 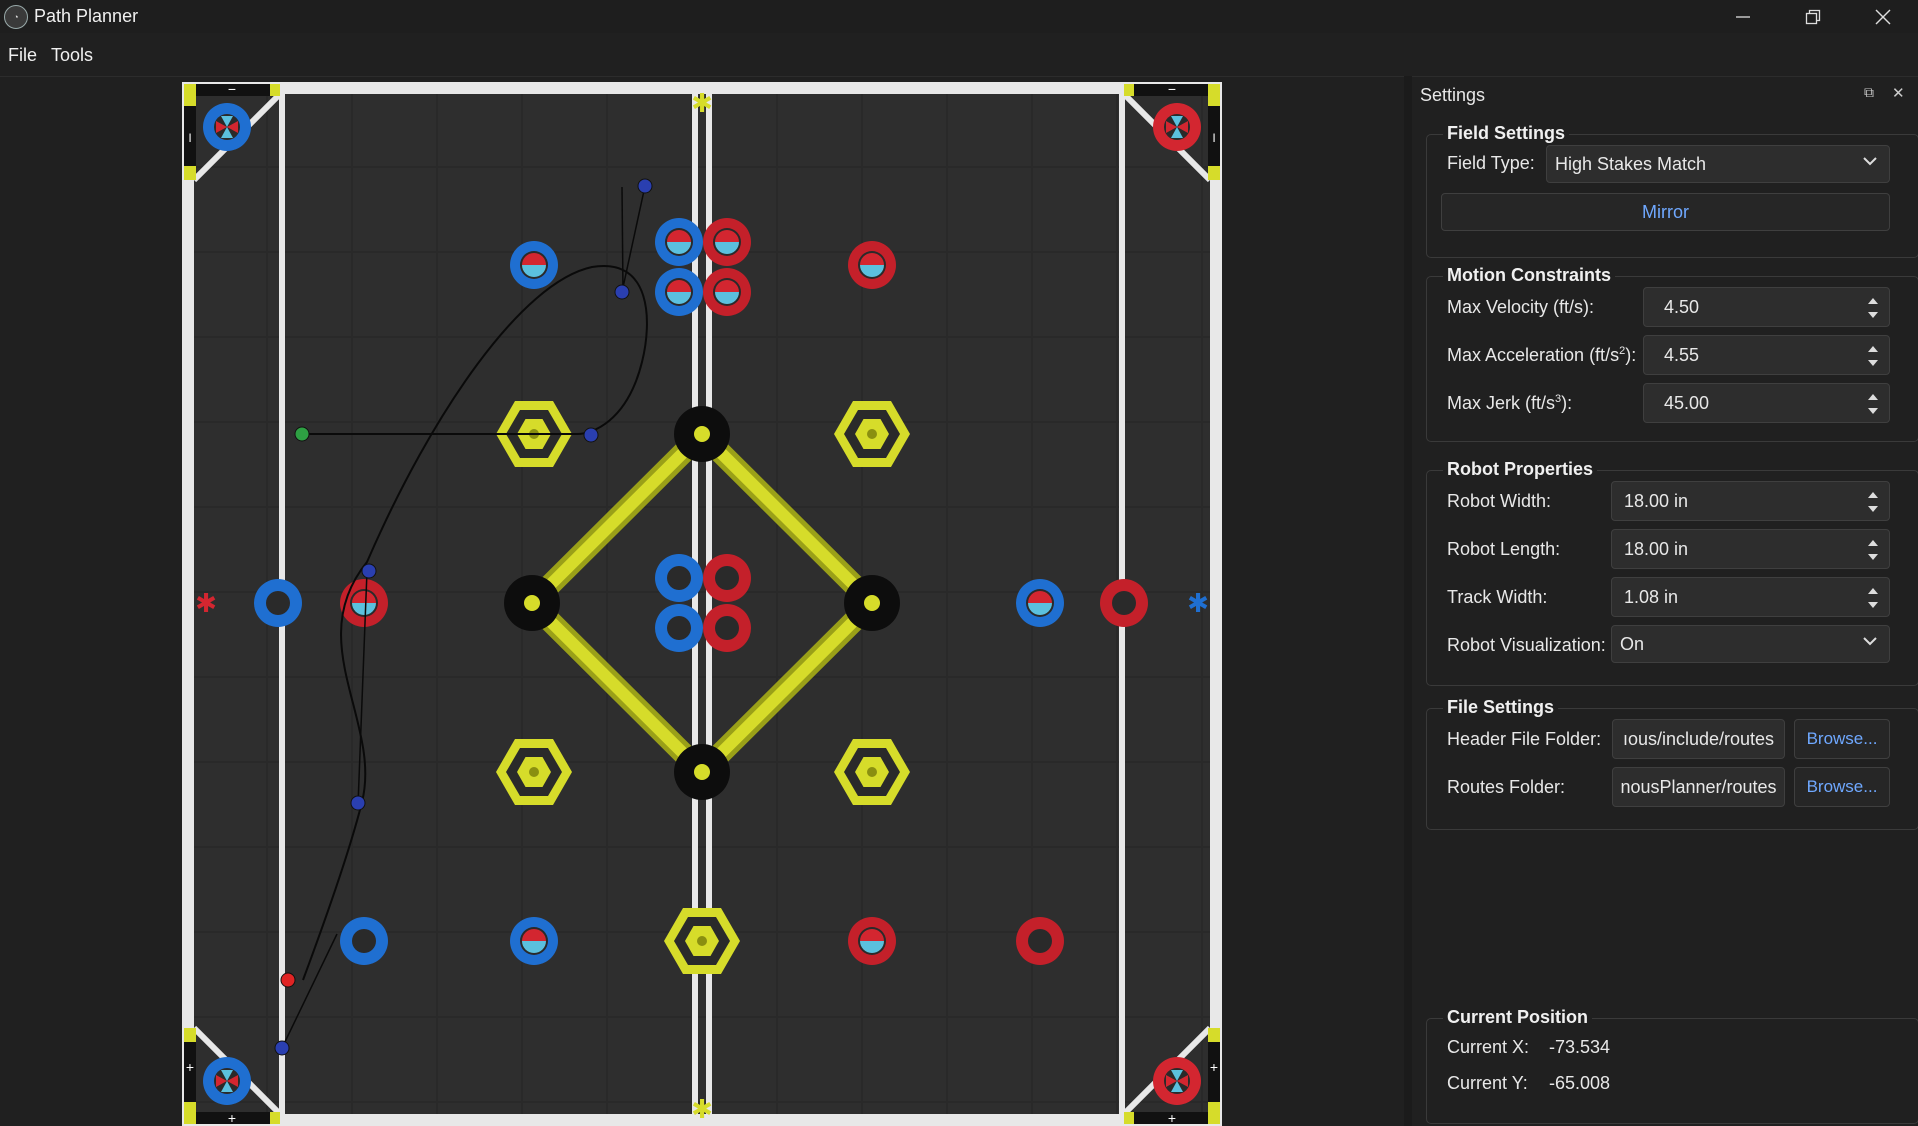 What do you see at coordinates (1453, 95) in the screenshot?
I see `settings-title: Settings` at bounding box center [1453, 95].